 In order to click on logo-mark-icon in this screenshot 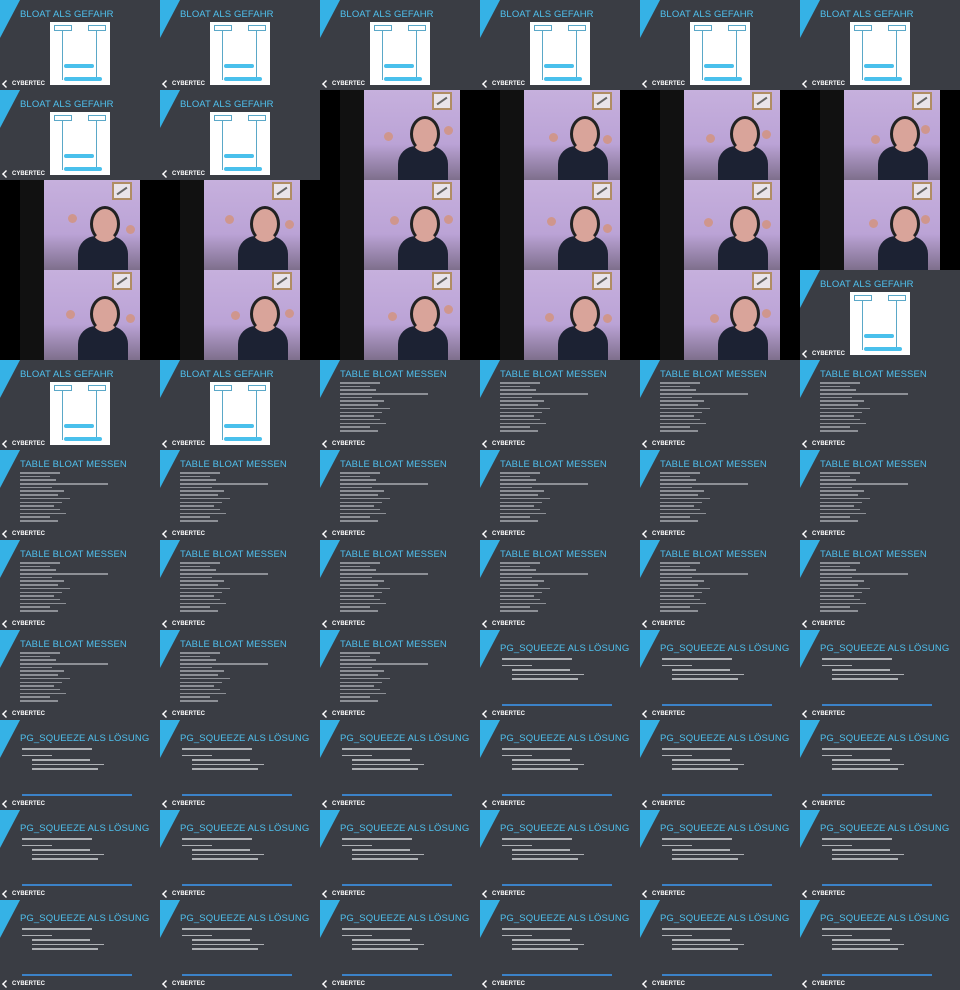, I will do `click(486, 444)`.